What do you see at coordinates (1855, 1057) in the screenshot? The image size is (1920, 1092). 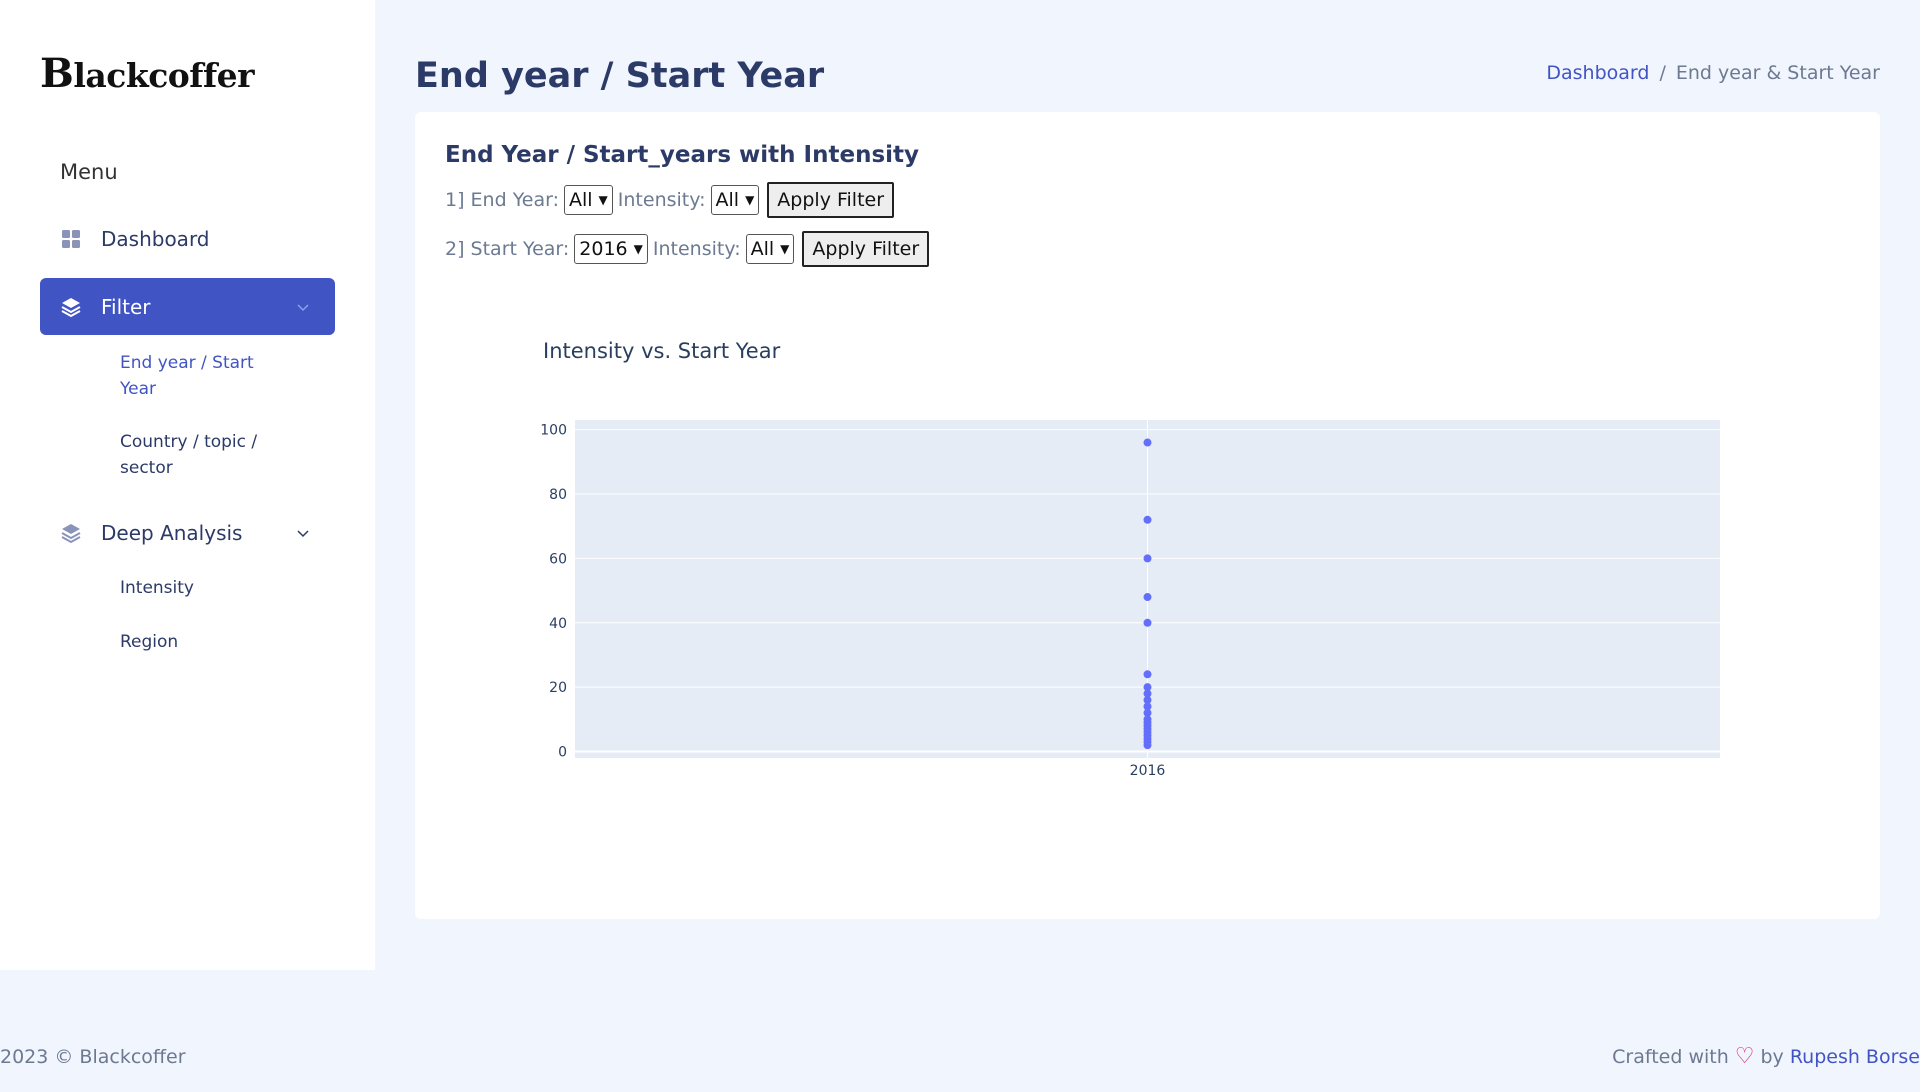 I see `footer-author-link: Rupesh Borse` at bounding box center [1855, 1057].